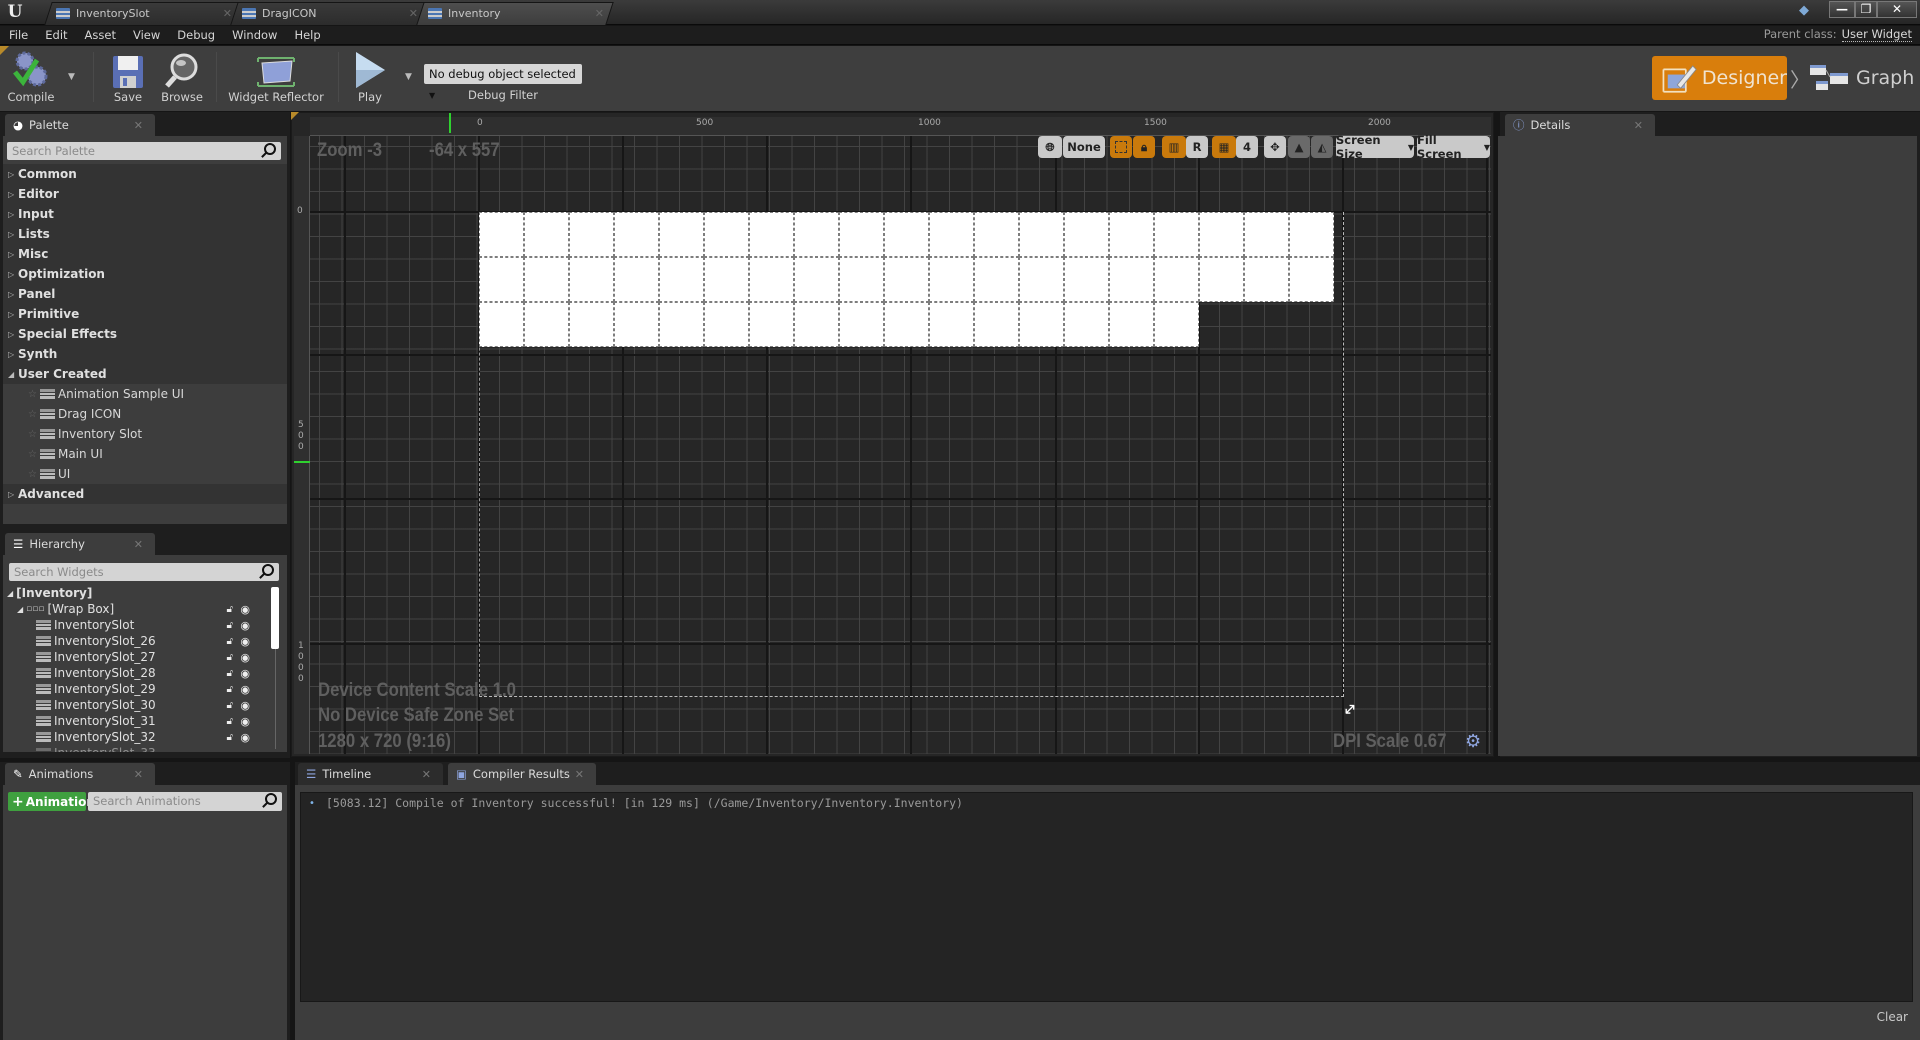 This screenshot has width=1920, height=1040. Describe the element at coordinates (80, 125) in the screenshot. I see `palette-tab: ◕ Palette ✕` at that location.